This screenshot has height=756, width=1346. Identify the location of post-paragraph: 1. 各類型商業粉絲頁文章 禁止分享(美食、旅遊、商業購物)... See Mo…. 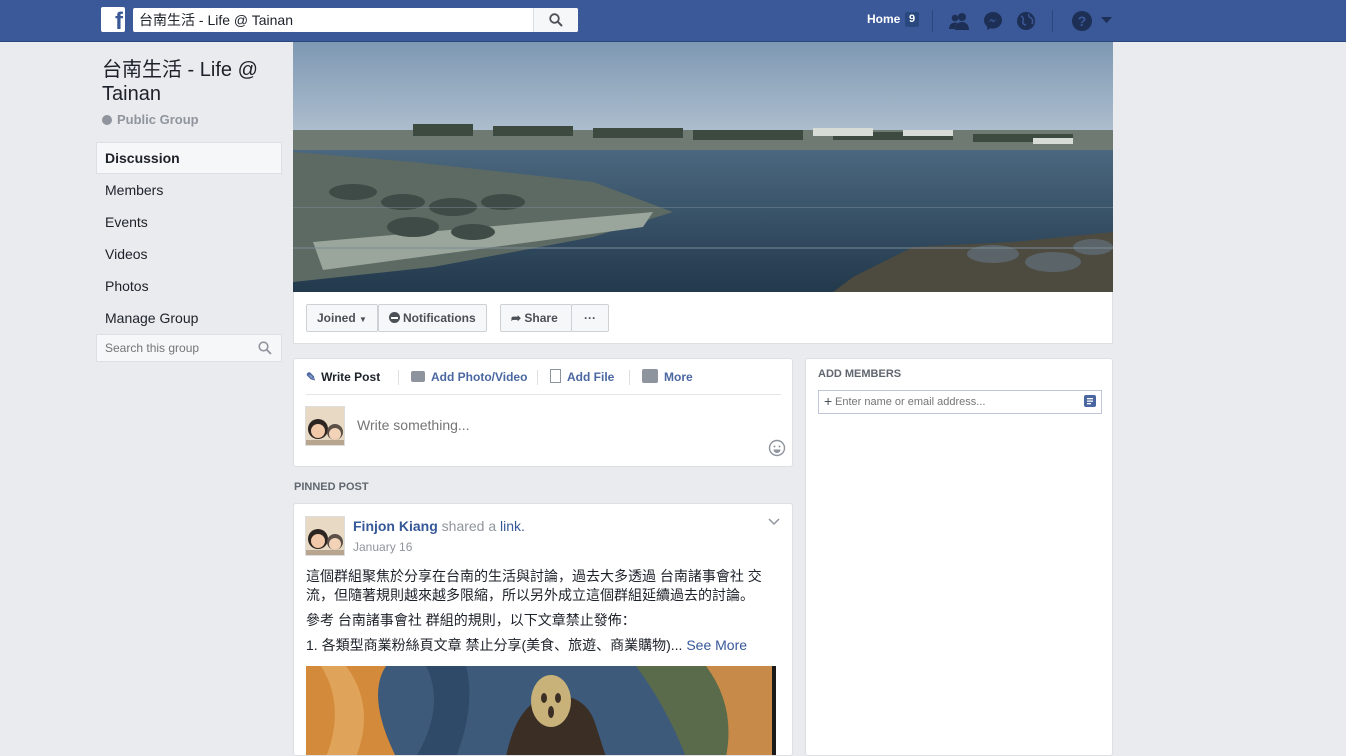
(544, 645).